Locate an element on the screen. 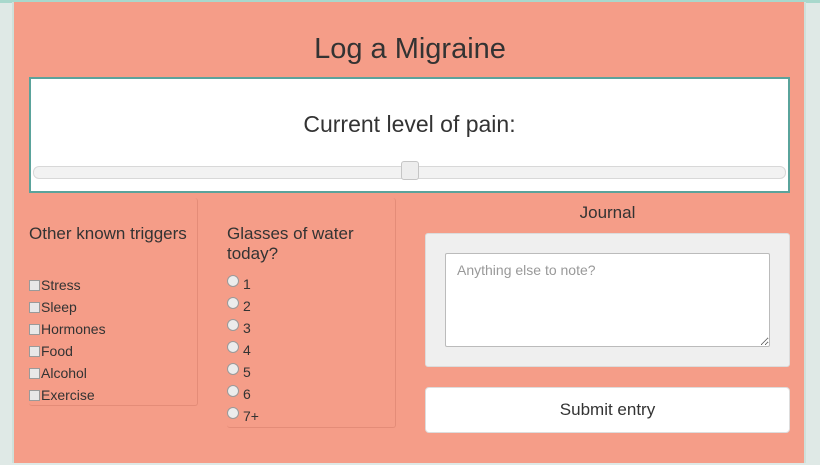  submit-entry-button: Submit entry is located at coordinates (607, 410).